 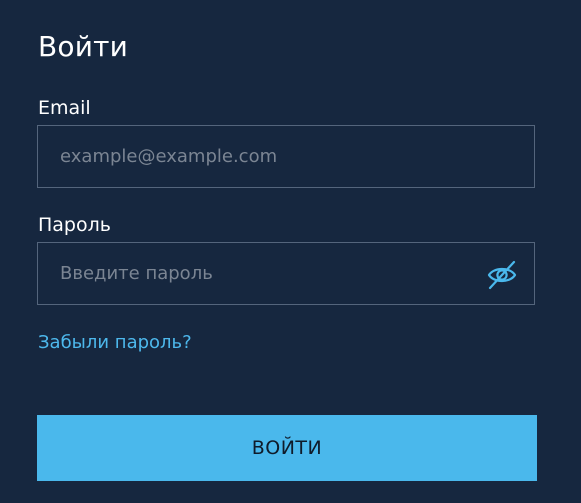 I want to click on password-input, so click(x=286, y=273).